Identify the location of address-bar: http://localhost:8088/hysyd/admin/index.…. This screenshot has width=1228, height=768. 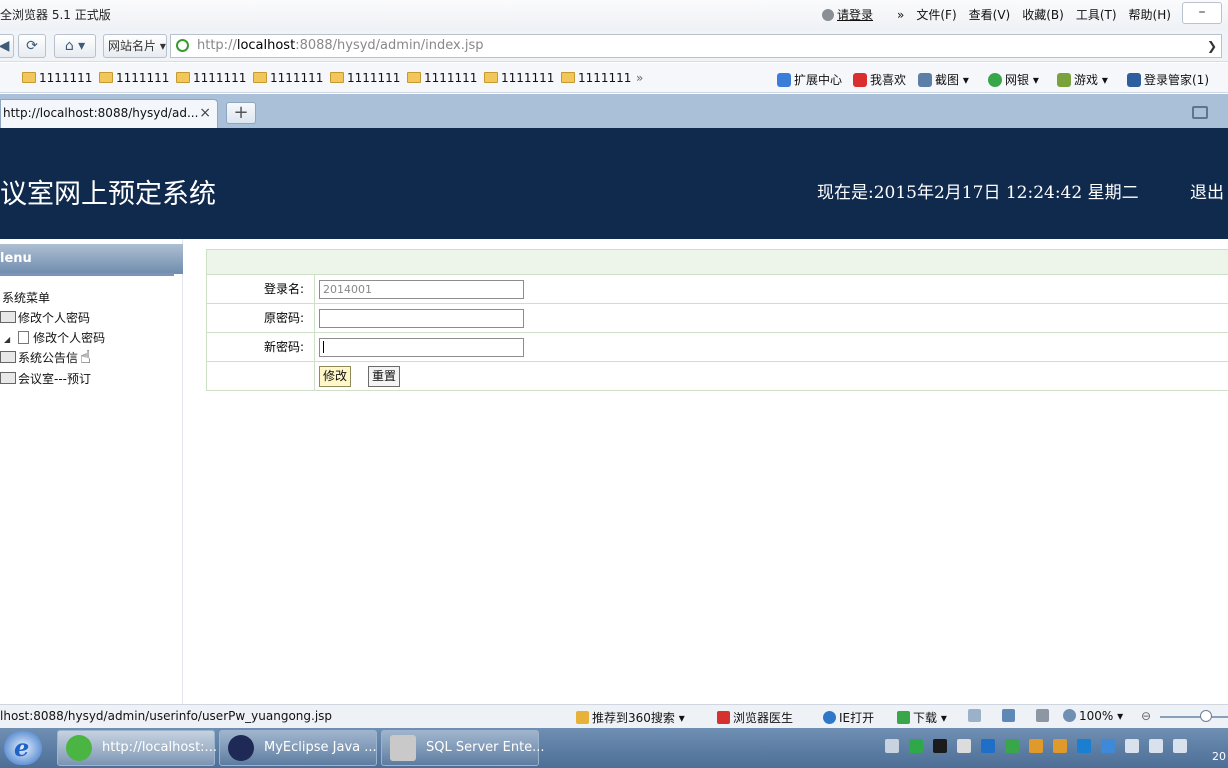
(696, 46).